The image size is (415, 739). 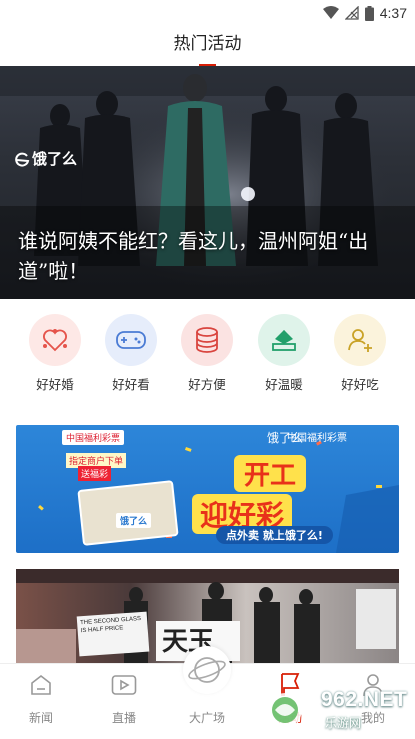 I want to click on category-label: 好好婚, so click(x=55, y=384).